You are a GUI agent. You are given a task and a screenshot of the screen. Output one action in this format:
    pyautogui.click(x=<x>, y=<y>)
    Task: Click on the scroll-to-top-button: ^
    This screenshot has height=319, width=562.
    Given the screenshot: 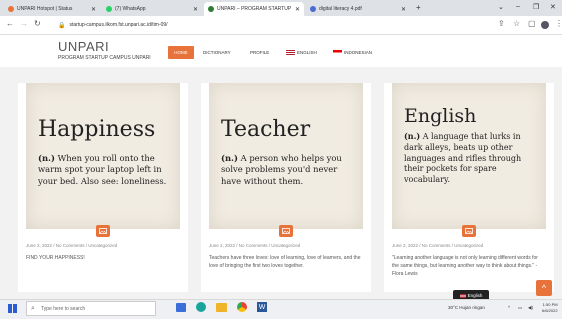 What is the action you would take?
    pyautogui.click(x=544, y=288)
    